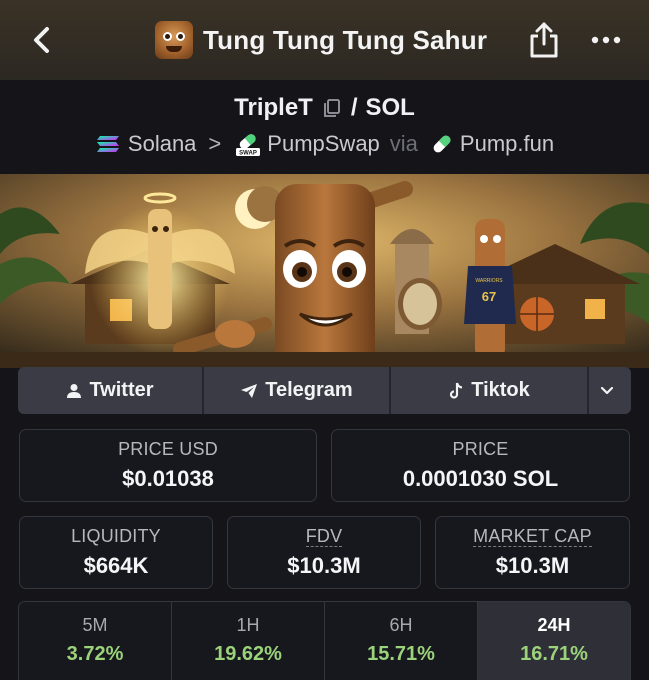 The height and width of the screenshot is (680, 649). What do you see at coordinates (480, 449) in the screenshot?
I see `price-native-label: PRICE` at bounding box center [480, 449].